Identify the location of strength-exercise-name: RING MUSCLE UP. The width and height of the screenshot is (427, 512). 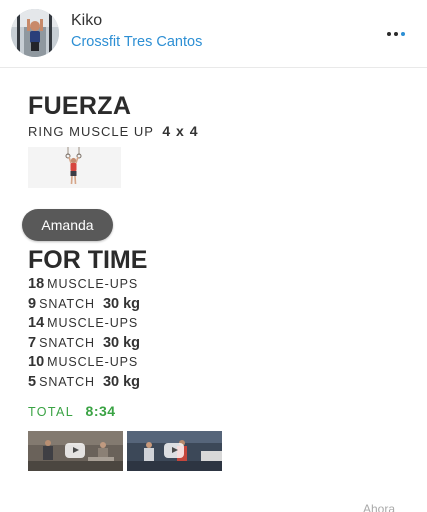
(91, 131).